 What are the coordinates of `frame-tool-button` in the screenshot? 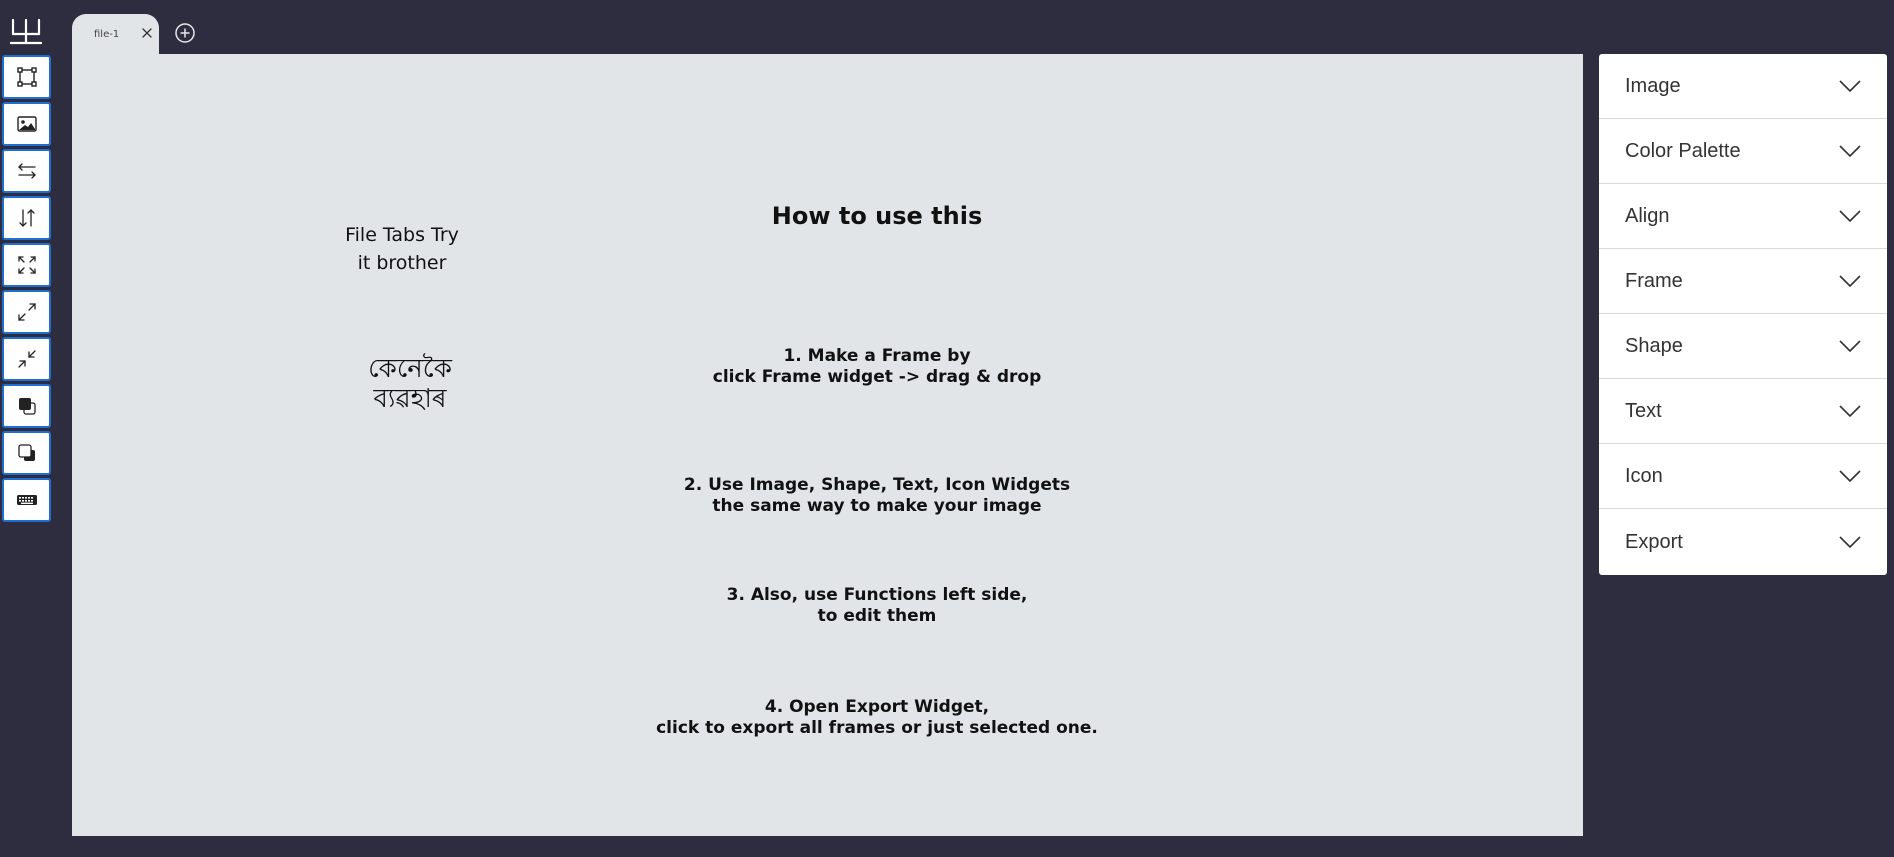 It's located at (26, 77).